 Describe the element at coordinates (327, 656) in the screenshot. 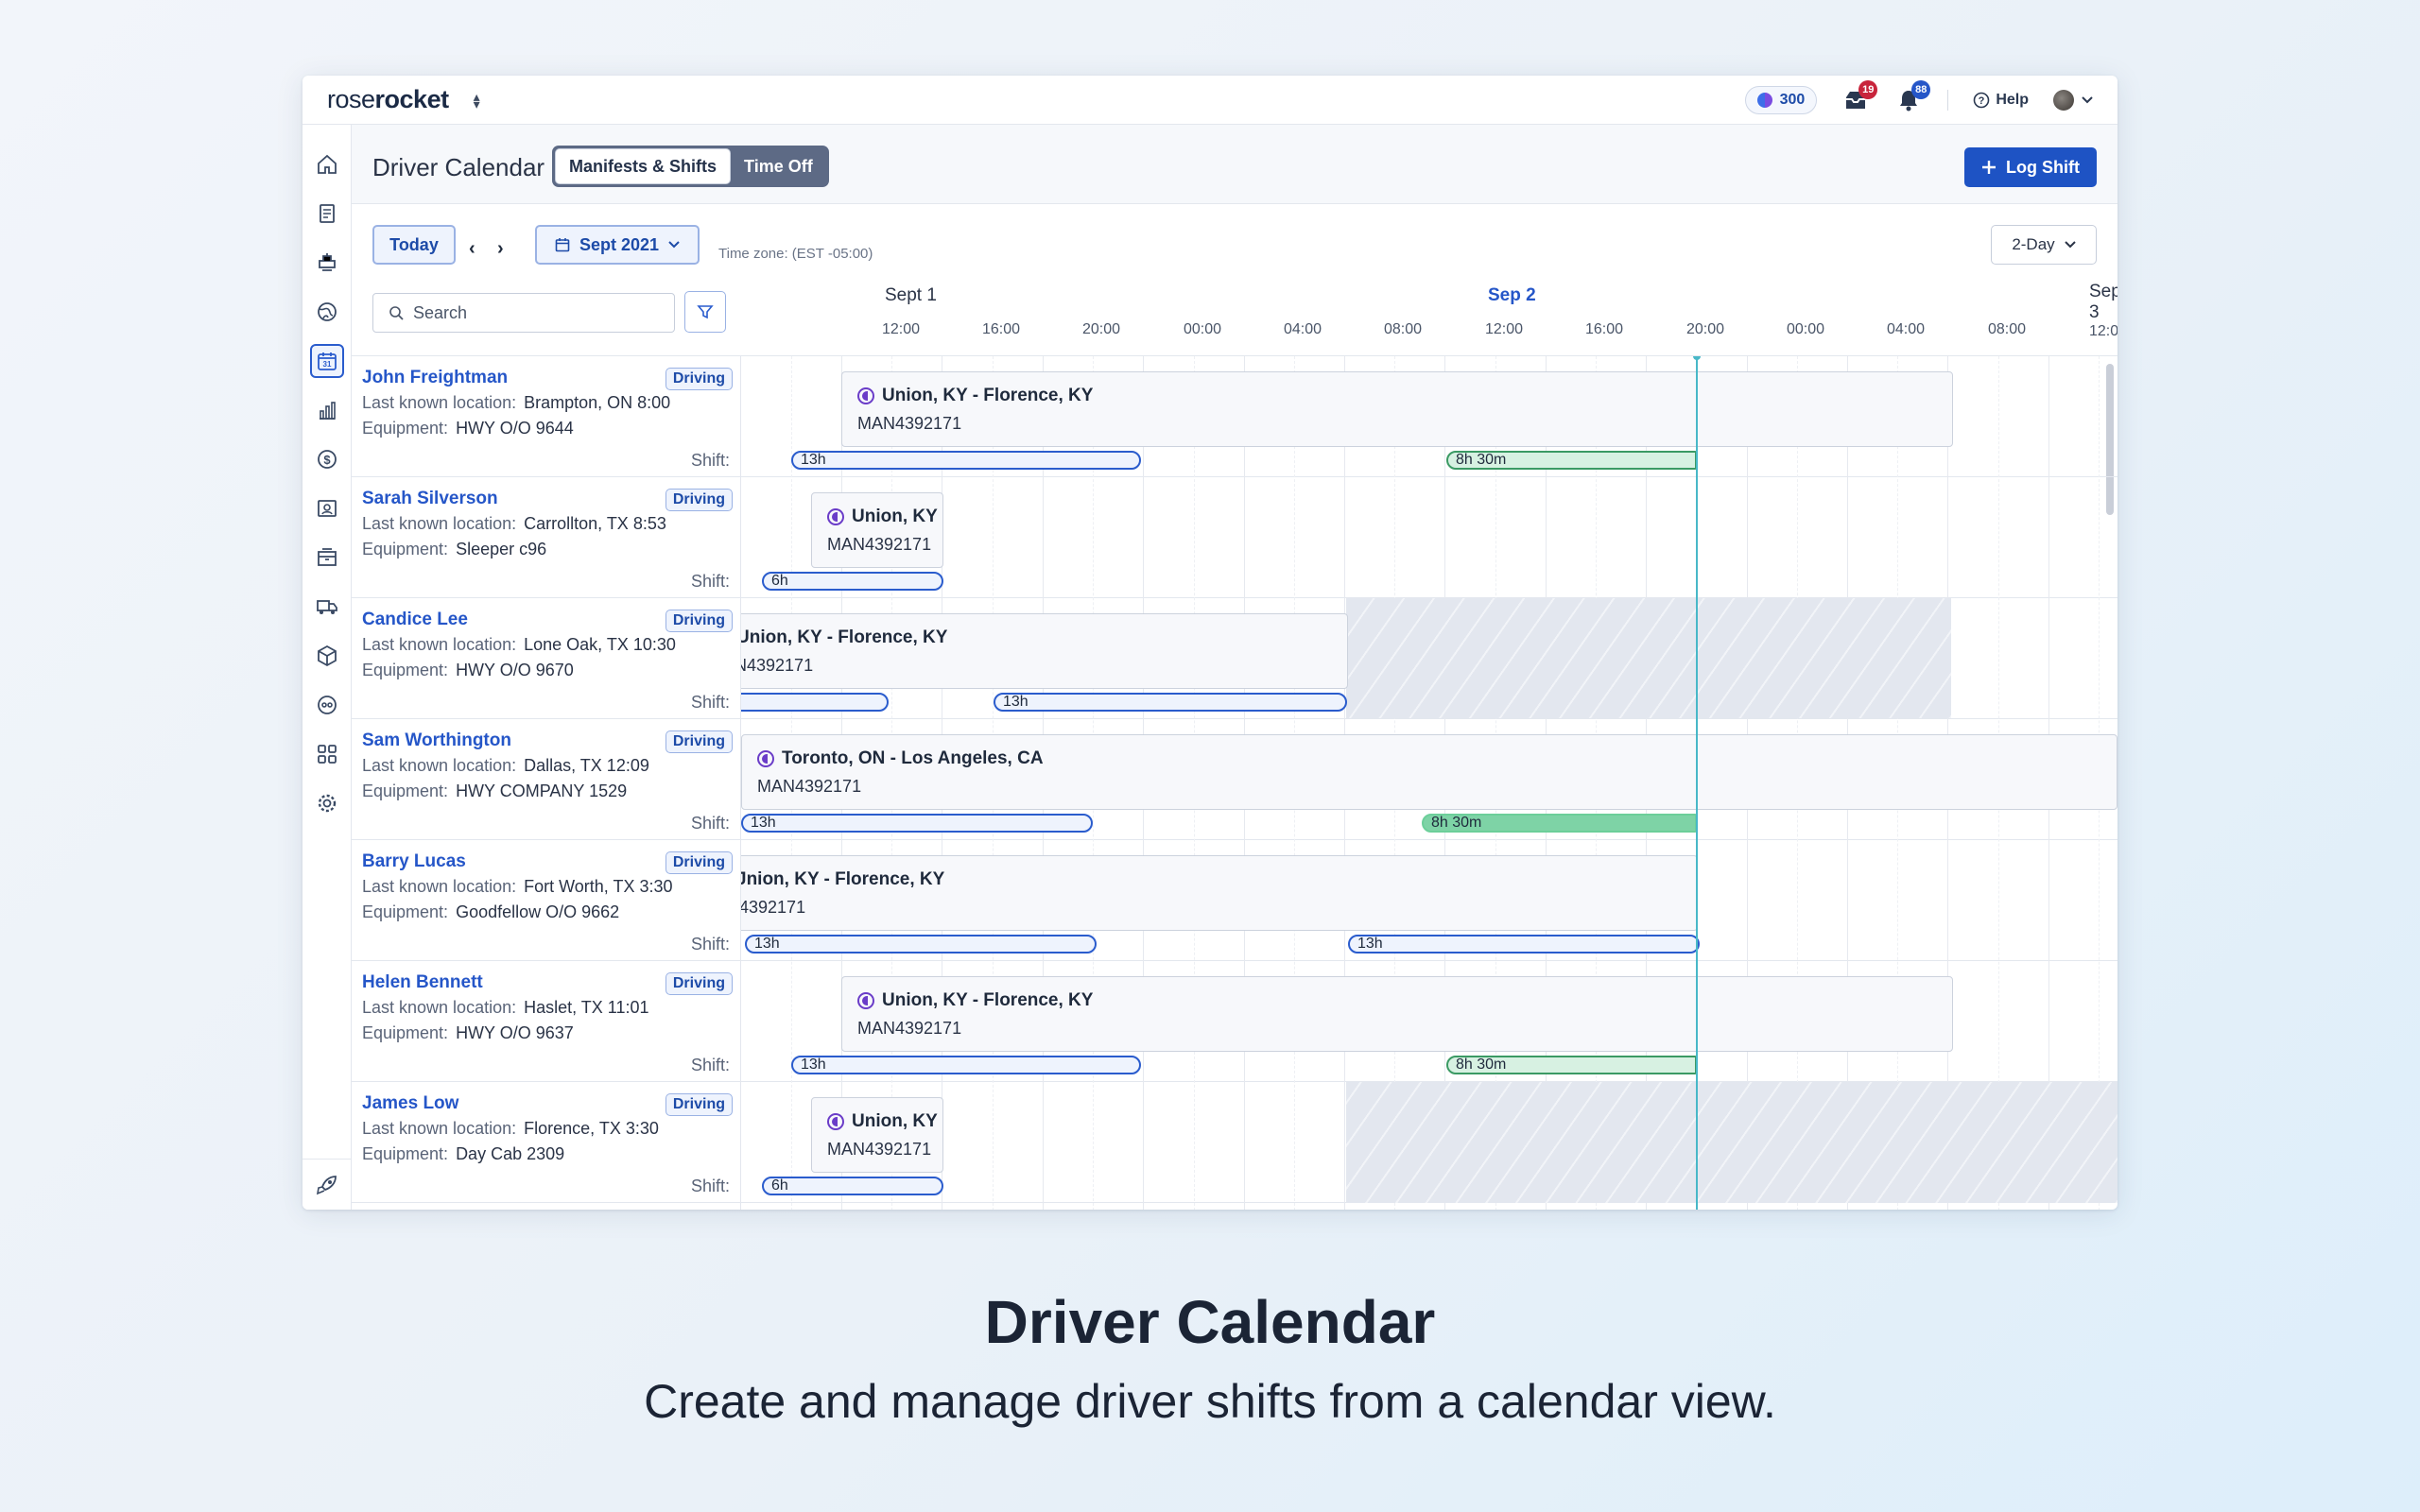

I see `sidebar-item-shipments` at that location.